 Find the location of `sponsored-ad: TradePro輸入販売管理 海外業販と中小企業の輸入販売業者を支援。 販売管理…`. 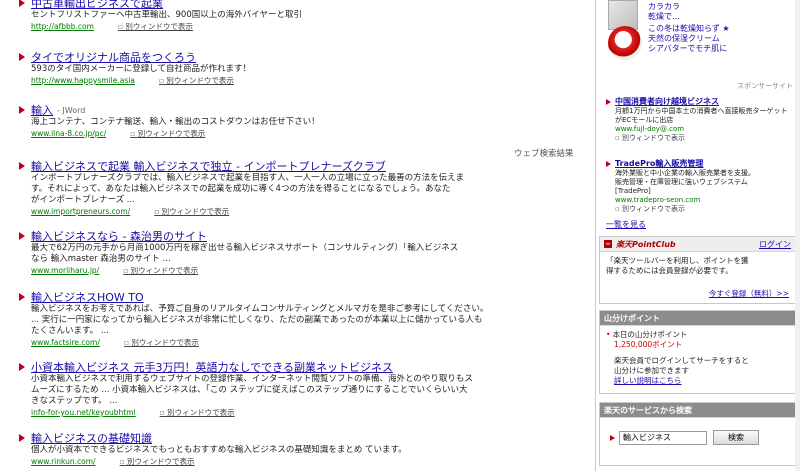

sponsored-ad: TradePro輸入販売管理 海外業販と中小企業の輸入販売業者を支援。 販売管理… is located at coordinates (698, 186).